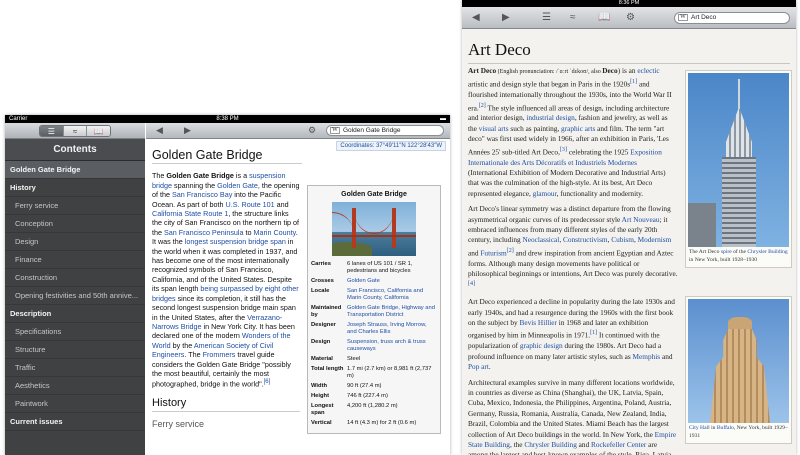 The height and width of the screenshot is (455, 800). What do you see at coordinates (374, 410) in the screenshot?
I see `infobox-row: Longest span 4,200 ft (1,280.2 m)` at bounding box center [374, 410].